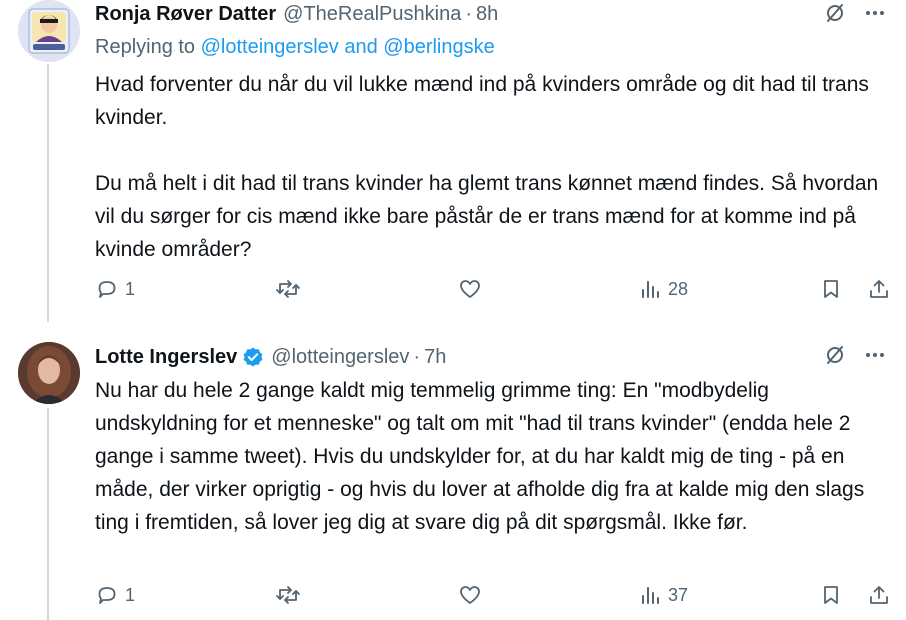  I want to click on author-name: Lotte Ingerslev, so click(166, 357).